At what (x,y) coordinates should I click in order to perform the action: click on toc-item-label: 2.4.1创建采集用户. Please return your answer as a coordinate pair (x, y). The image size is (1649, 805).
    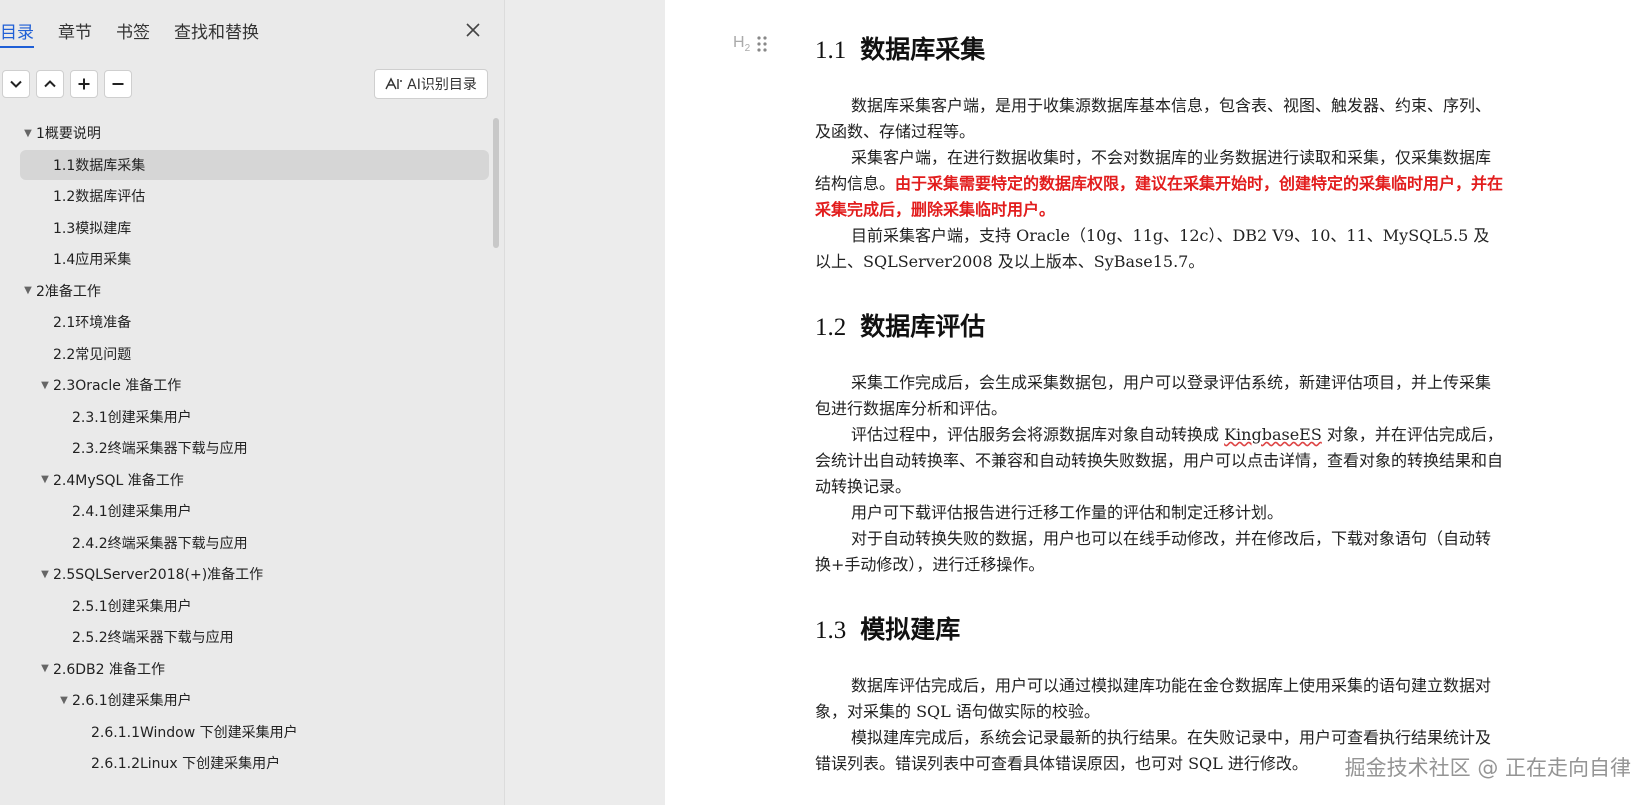
    Looking at the image, I should click on (132, 512).